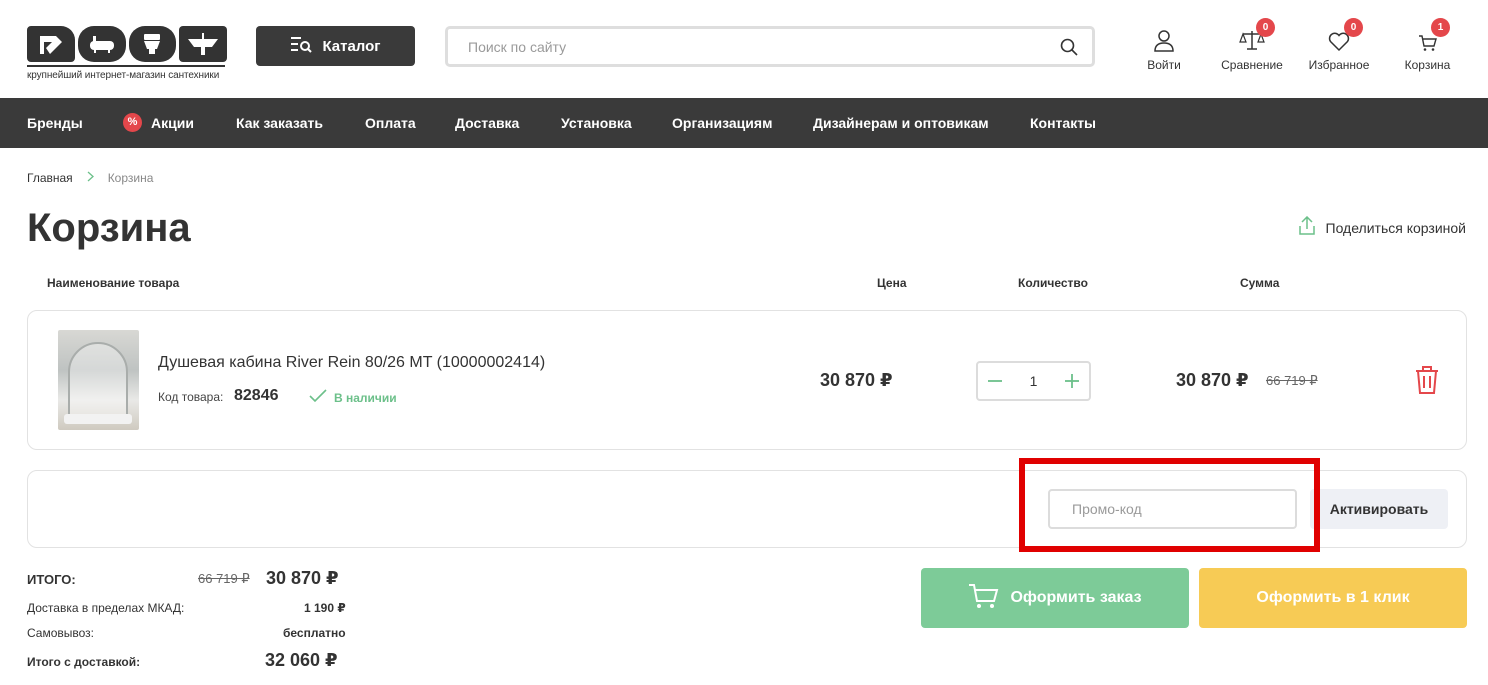 This screenshot has width=1488, height=685. I want to click on nav-item-payment: Оплата, so click(390, 123).